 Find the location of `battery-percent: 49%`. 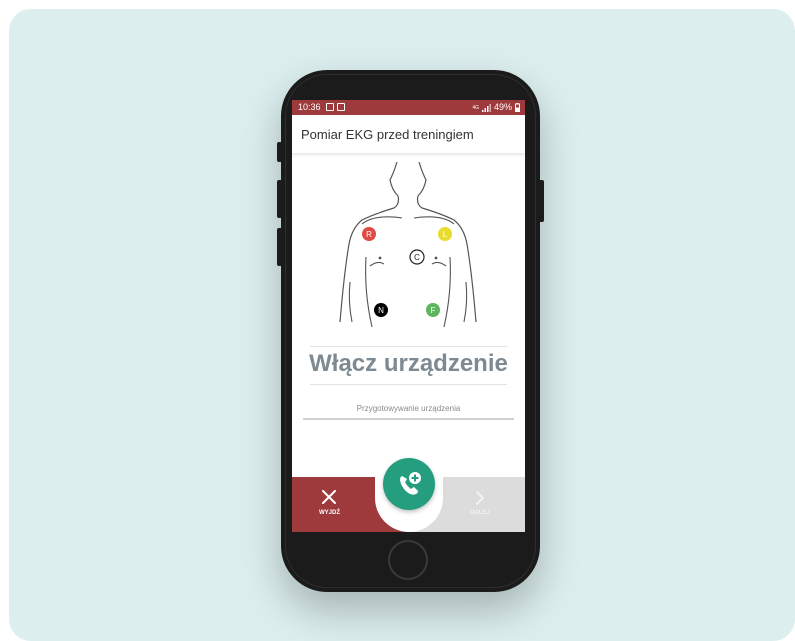

battery-percent: 49% is located at coordinates (502, 107).